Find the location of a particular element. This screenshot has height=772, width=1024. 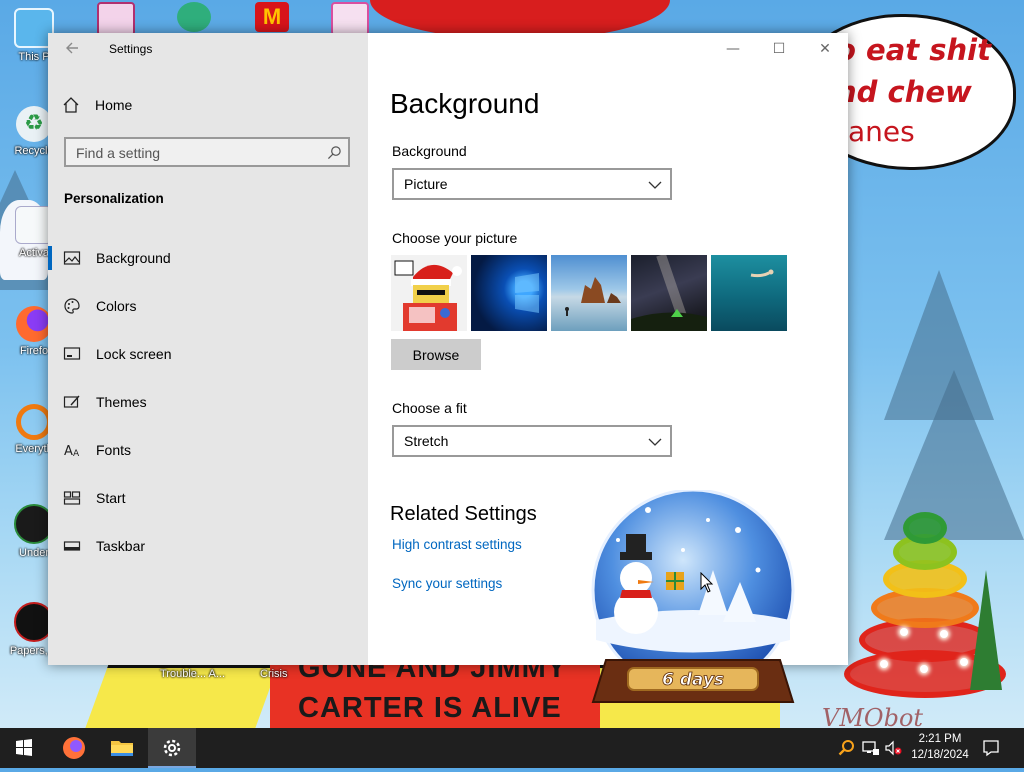

taskbar-icon is located at coordinates (72, 546).